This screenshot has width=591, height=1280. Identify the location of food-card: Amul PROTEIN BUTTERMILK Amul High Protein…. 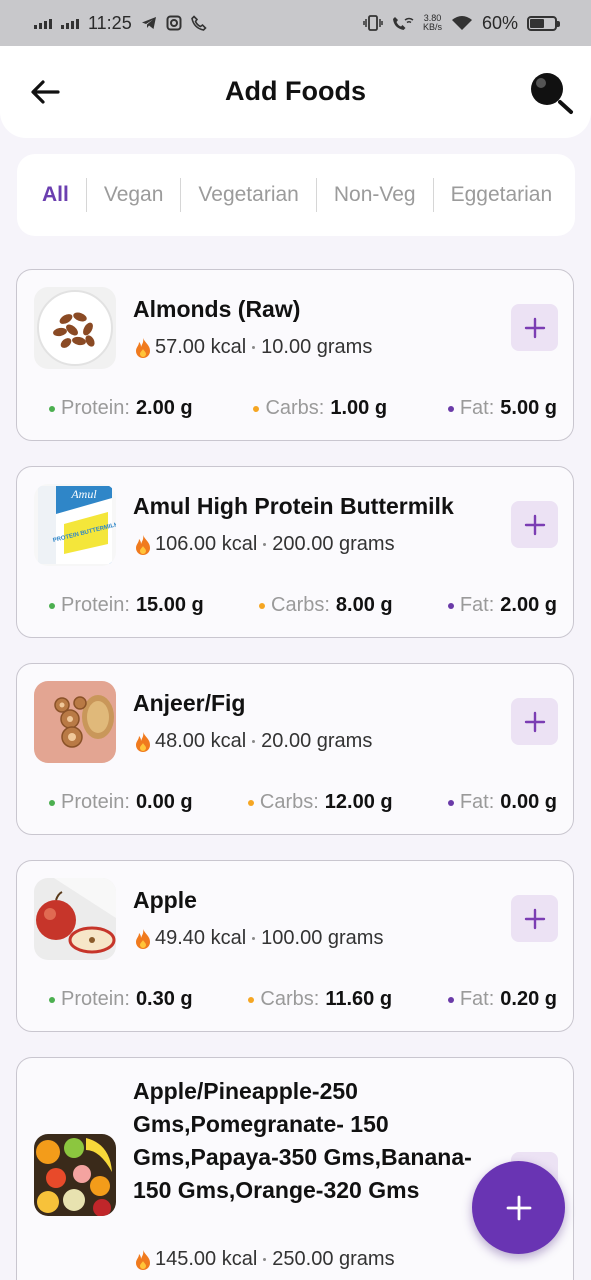
(295, 552).